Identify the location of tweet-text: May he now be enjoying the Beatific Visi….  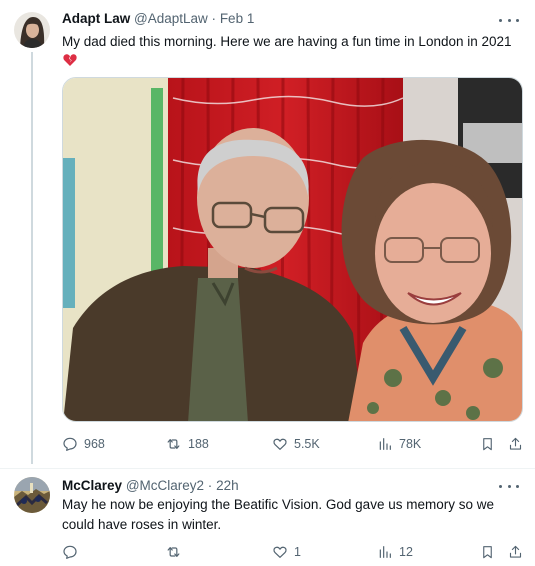
(278, 514).